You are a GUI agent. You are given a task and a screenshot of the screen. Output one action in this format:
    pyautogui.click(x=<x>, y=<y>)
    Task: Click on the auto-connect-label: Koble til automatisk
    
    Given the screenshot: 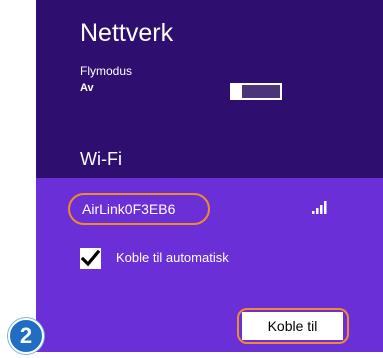 What is the action you would take?
    pyautogui.click(x=172, y=257)
    